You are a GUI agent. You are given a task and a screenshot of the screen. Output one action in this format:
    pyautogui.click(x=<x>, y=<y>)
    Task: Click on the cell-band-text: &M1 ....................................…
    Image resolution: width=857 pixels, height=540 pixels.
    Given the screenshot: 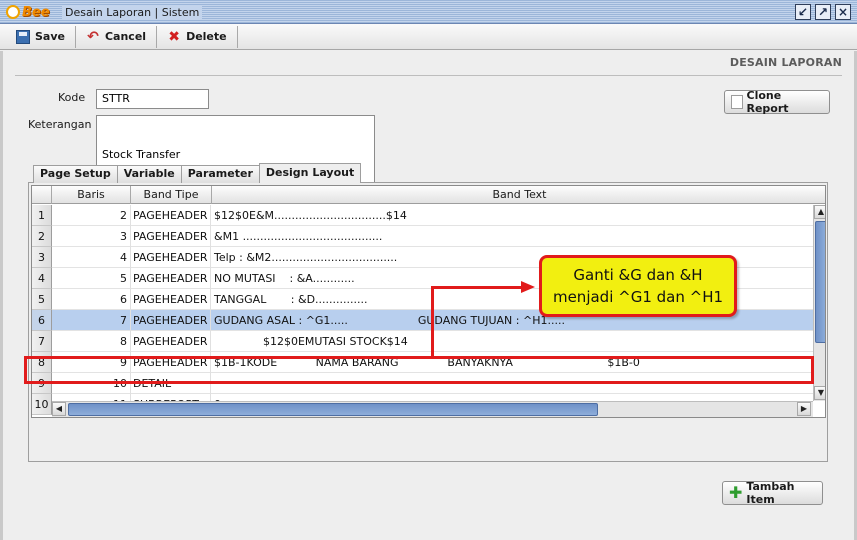 What is the action you would take?
    pyautogui.click(x=512, y=236)
    